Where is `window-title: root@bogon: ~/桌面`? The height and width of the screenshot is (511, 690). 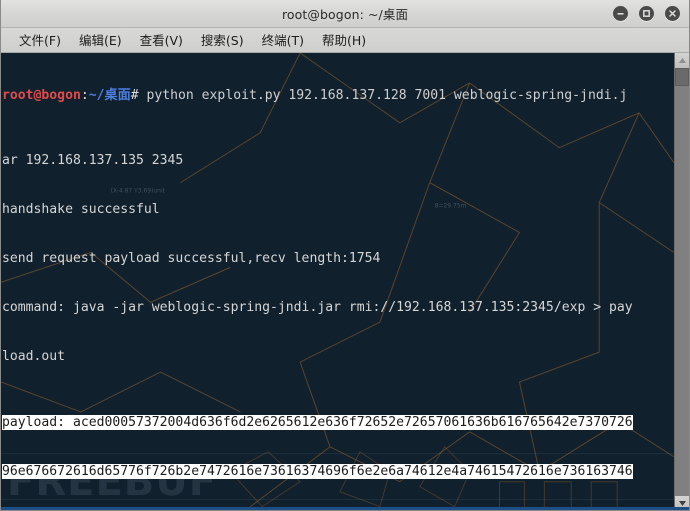 window-title: root@bogon: ~/桌面 is located at coordinates (345, 14).